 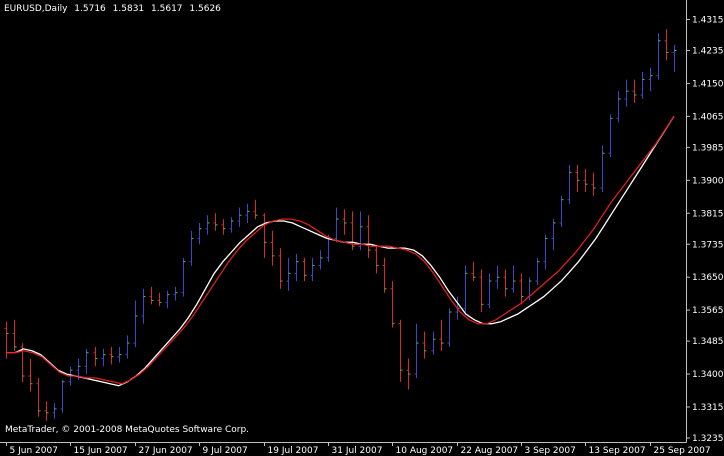 I want to click on price-tick-label: 1.3315, so click(x=708, y=408).